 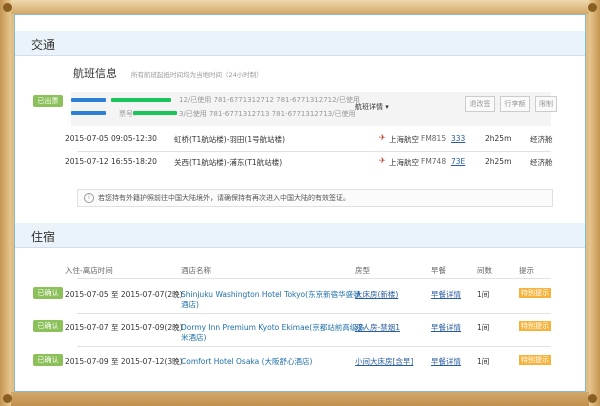 I want to click on ticket-number-2: 3/已使用 781-6771312713 781-6771312713/已使用, so click(x=267, y=114).